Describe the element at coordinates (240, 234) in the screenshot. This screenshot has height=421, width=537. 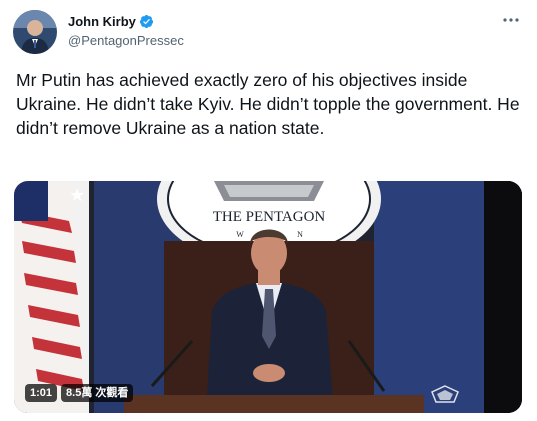
I see `seal-letter-w: W` at that location.